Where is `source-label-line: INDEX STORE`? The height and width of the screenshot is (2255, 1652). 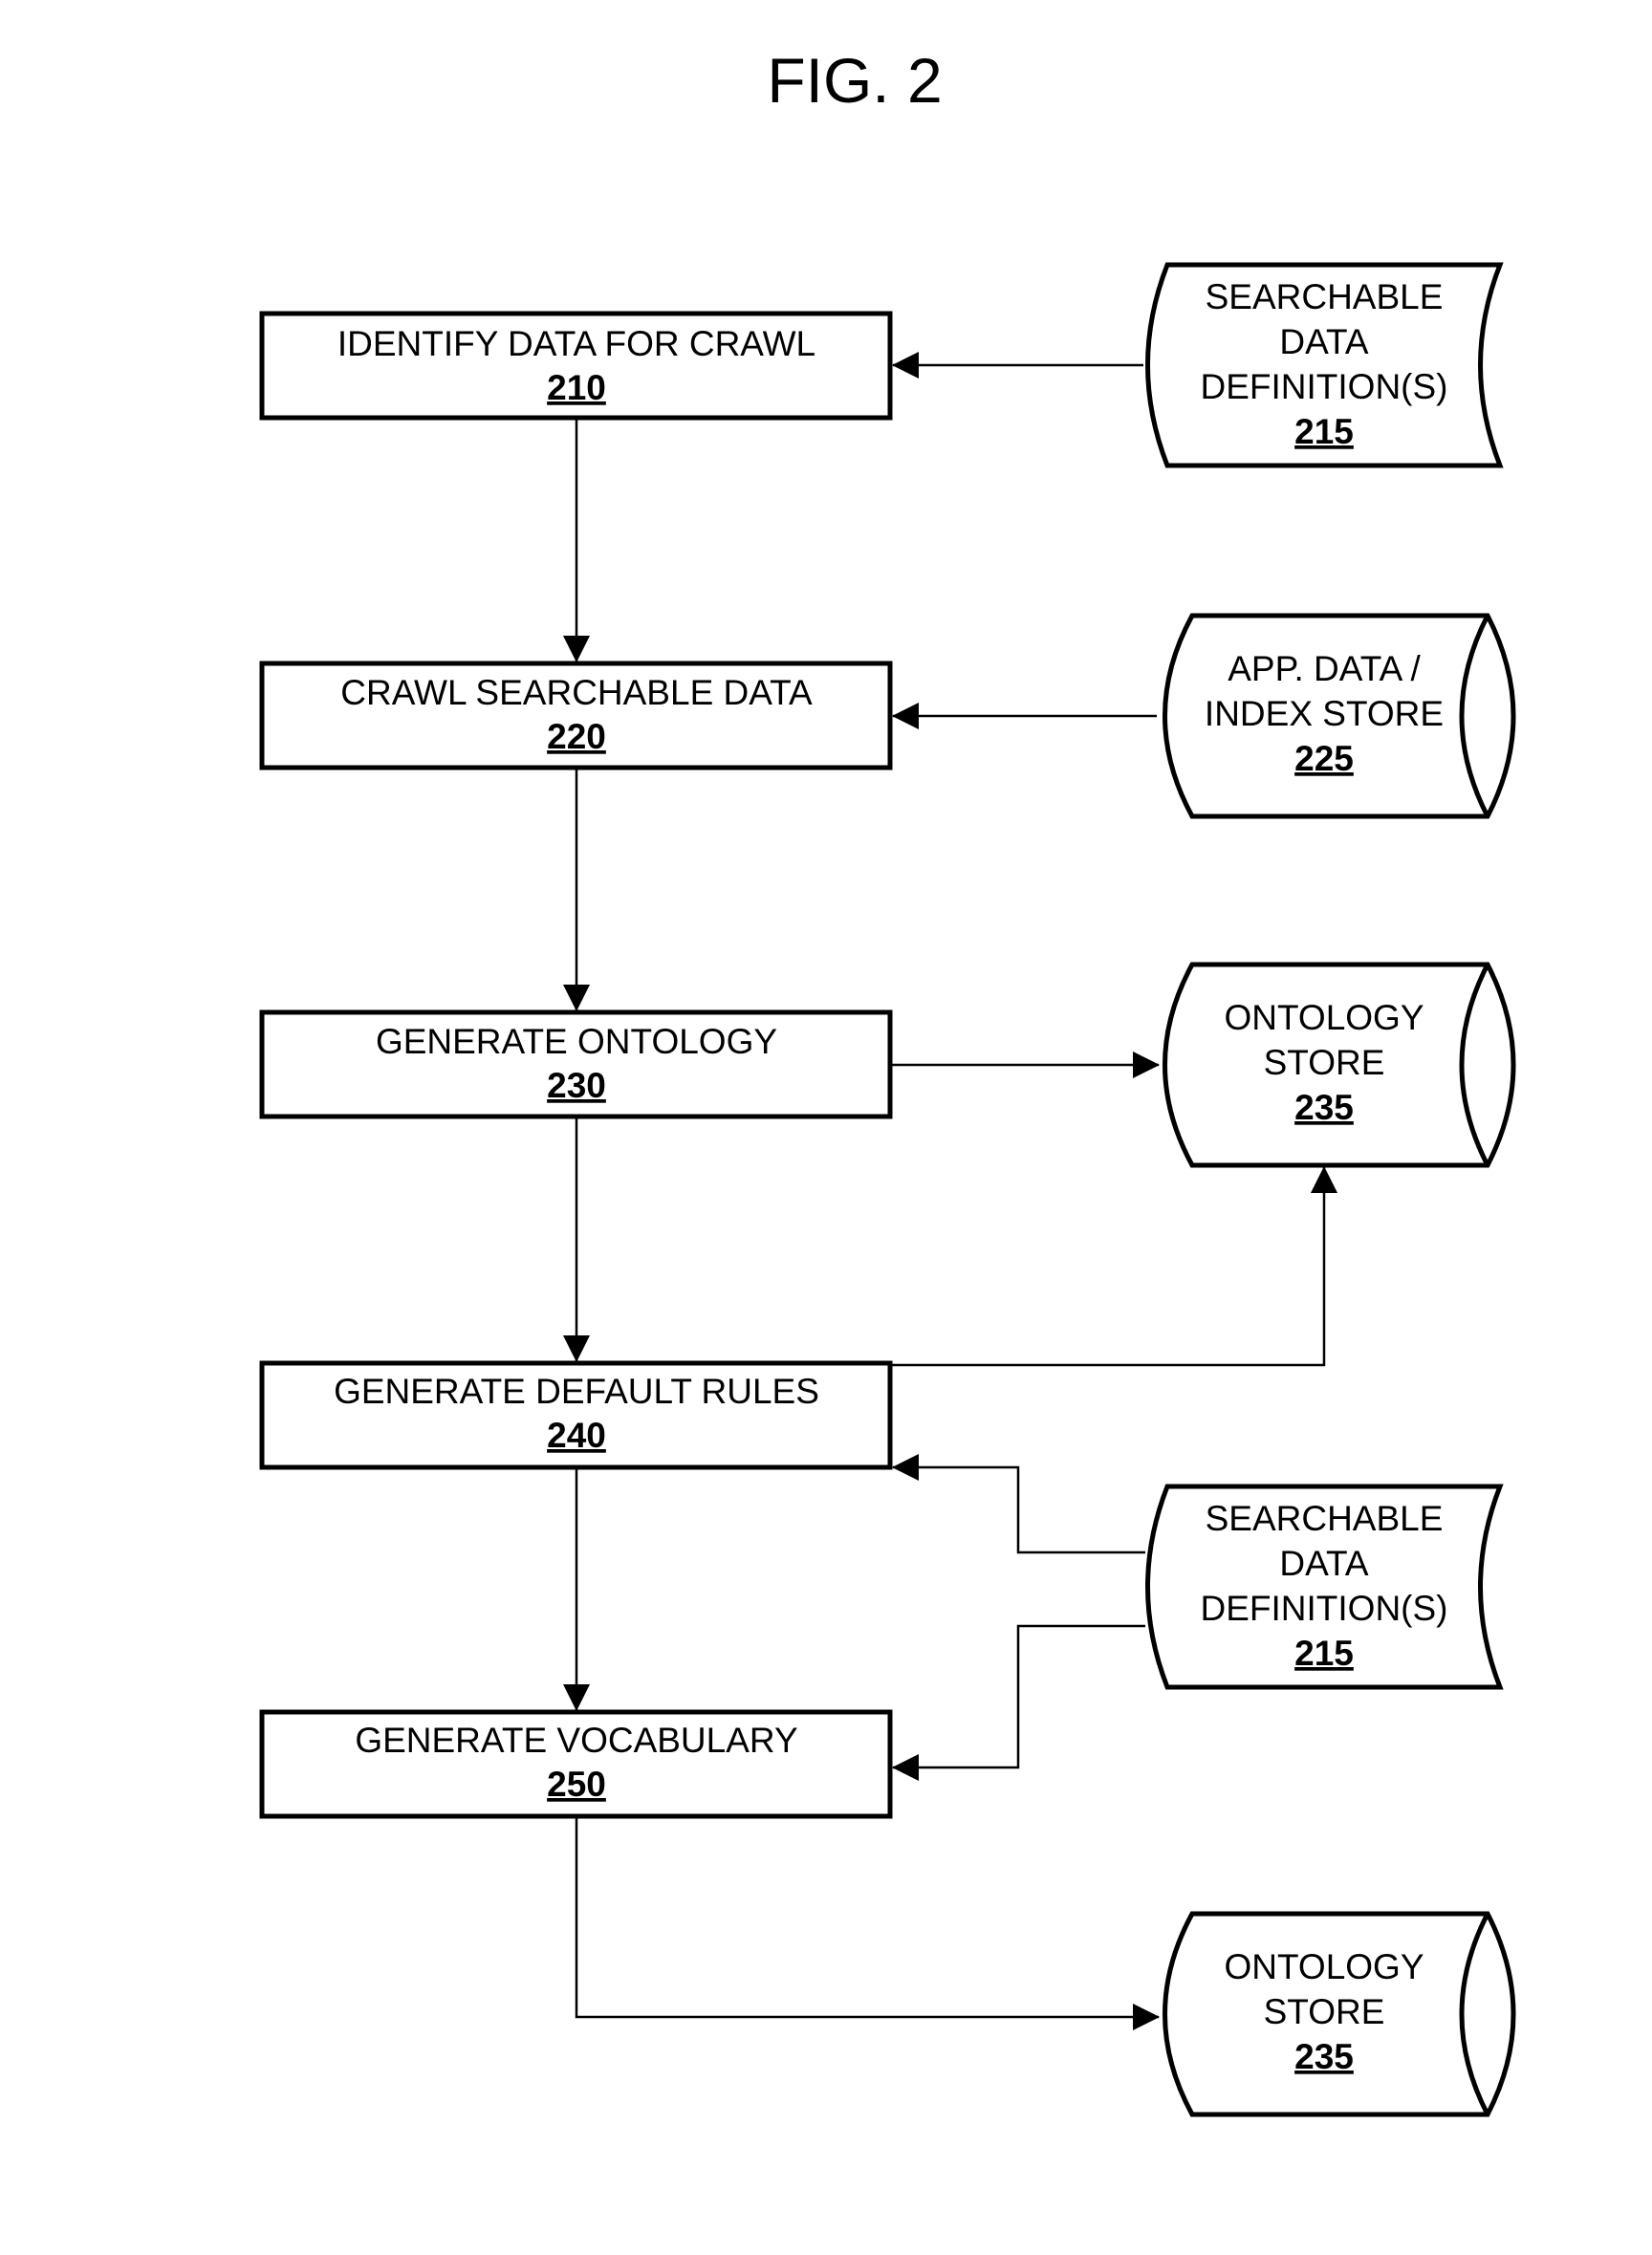 source-label-line: INDEX STORE is located at coordinates (1324, 713).